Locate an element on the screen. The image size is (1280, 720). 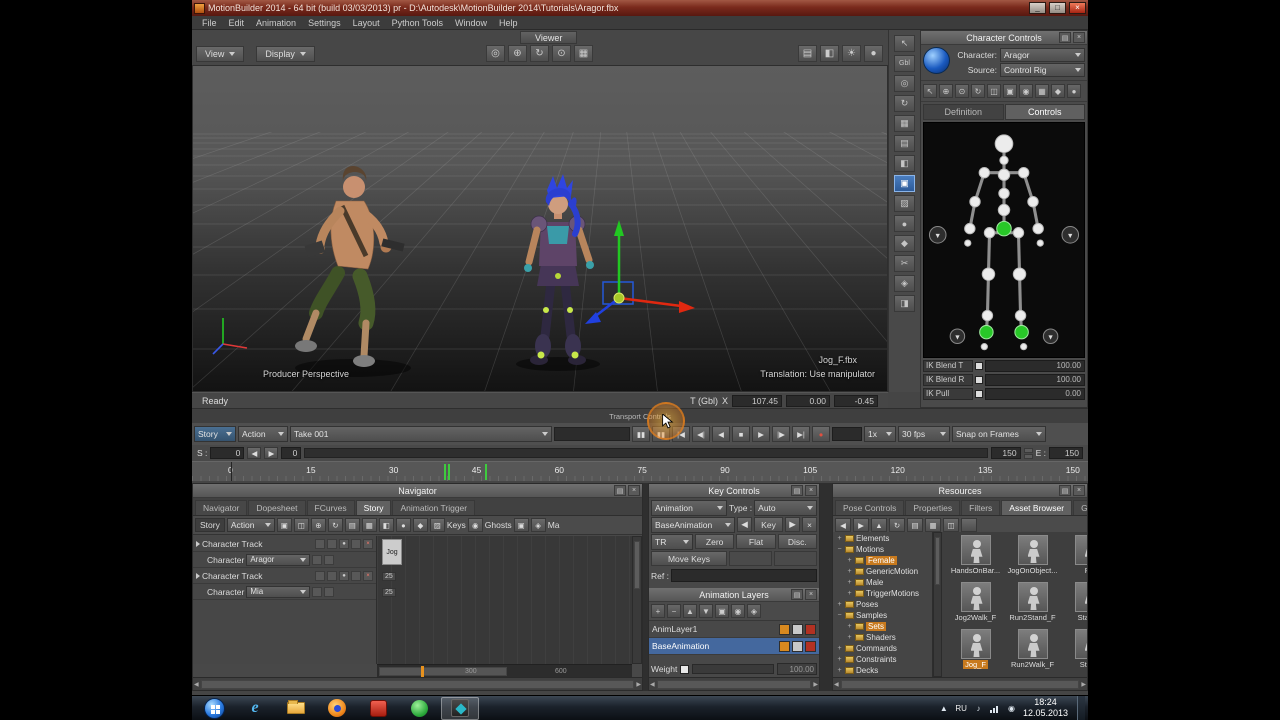
layer-merge-icon: ◈ is located at coordinates (754, 611).